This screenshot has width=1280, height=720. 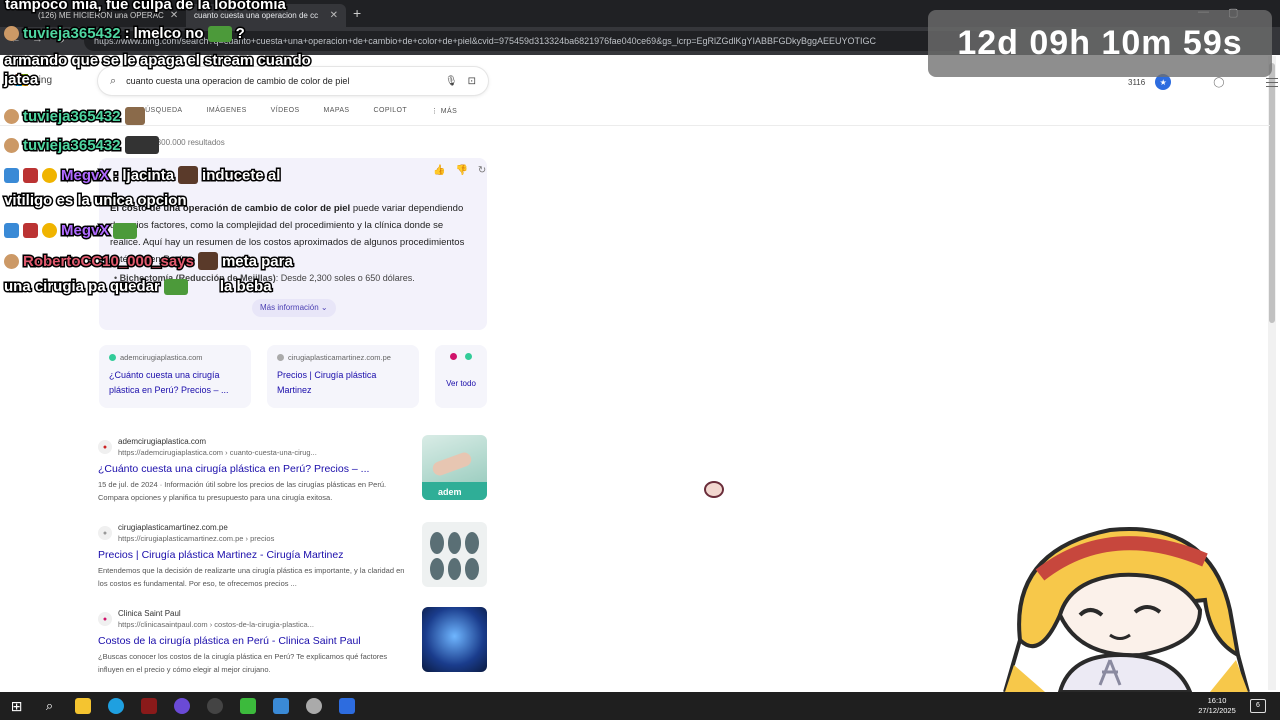 I want to click on thumbs-up-icon: 👍, so click(x=439, y=170).